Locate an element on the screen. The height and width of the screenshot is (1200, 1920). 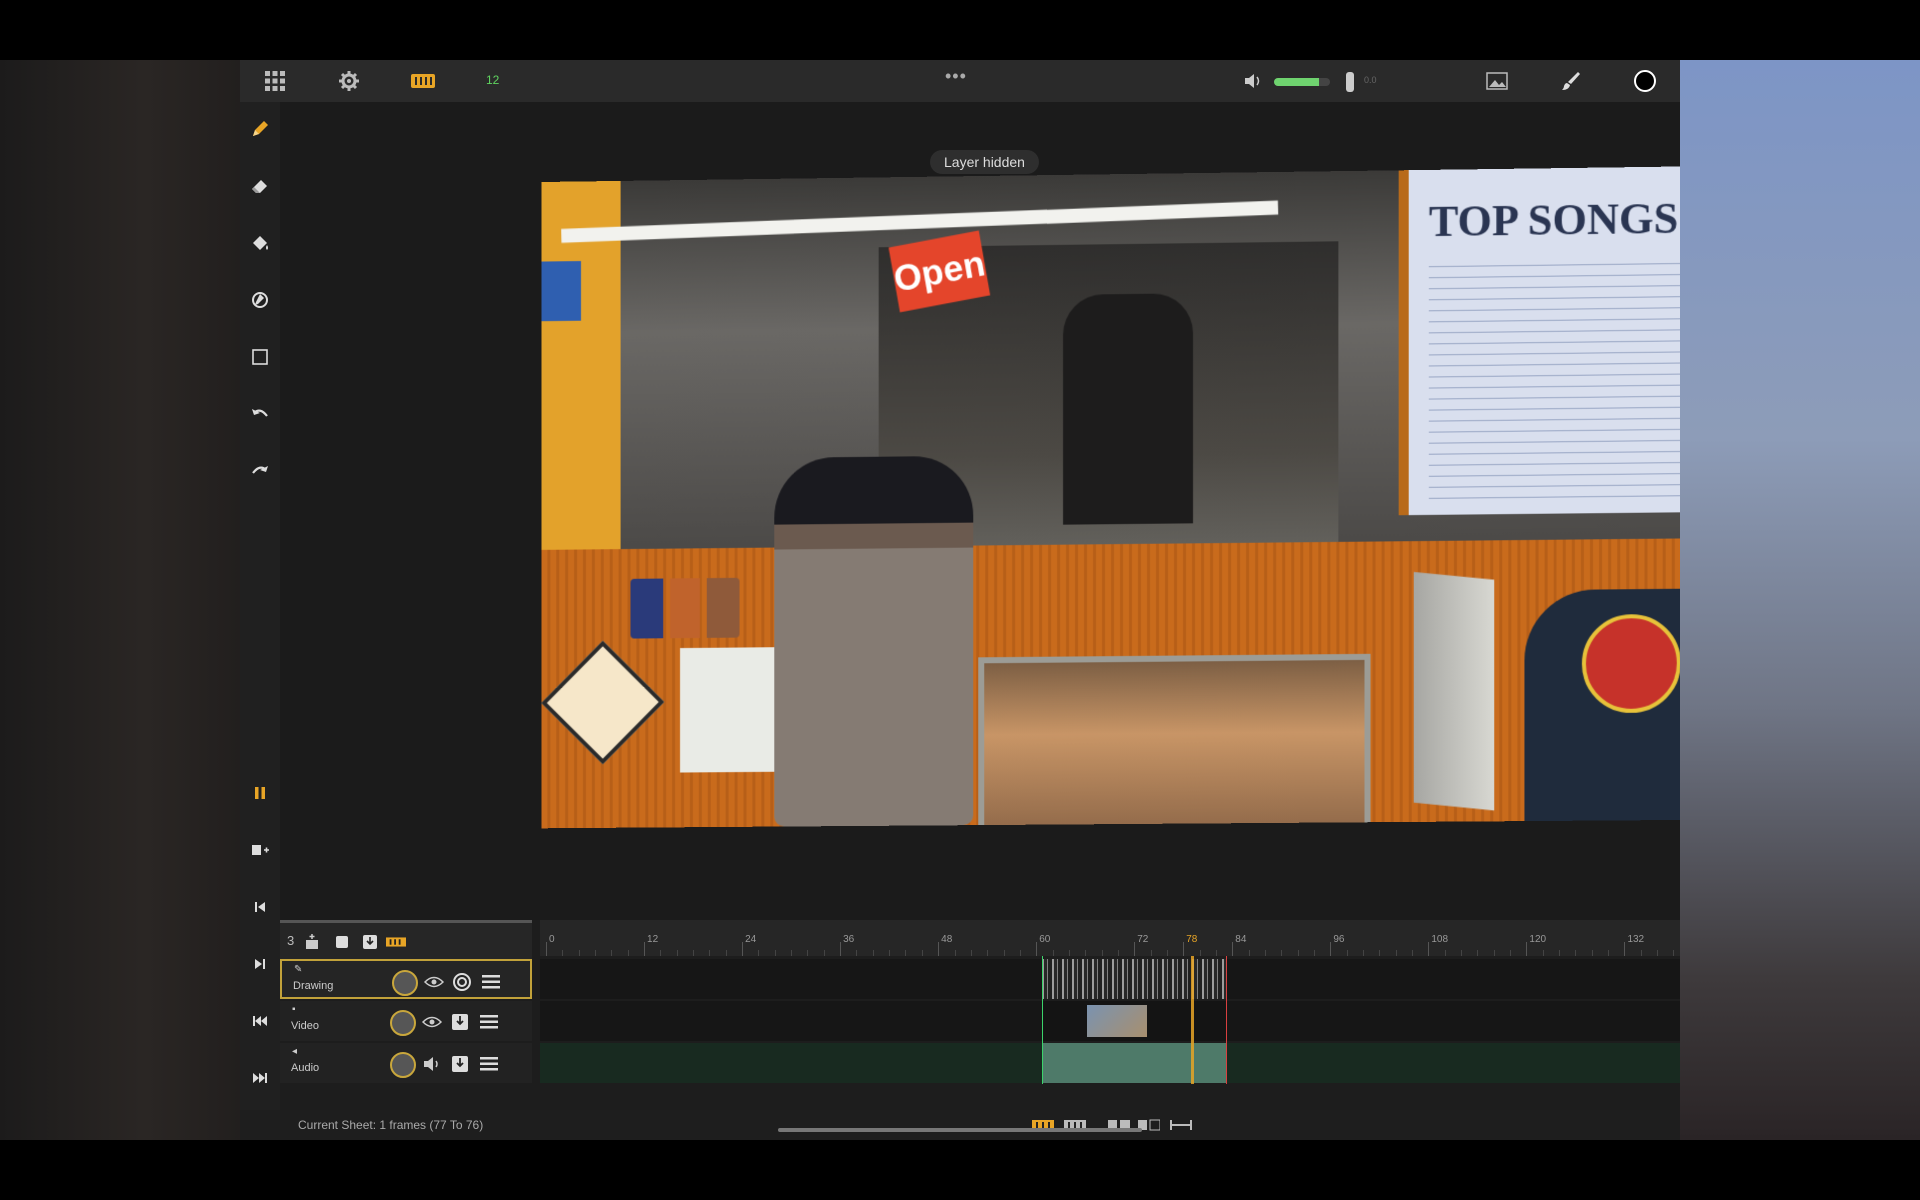
eraser-icon is located at coordinates (260, 186).